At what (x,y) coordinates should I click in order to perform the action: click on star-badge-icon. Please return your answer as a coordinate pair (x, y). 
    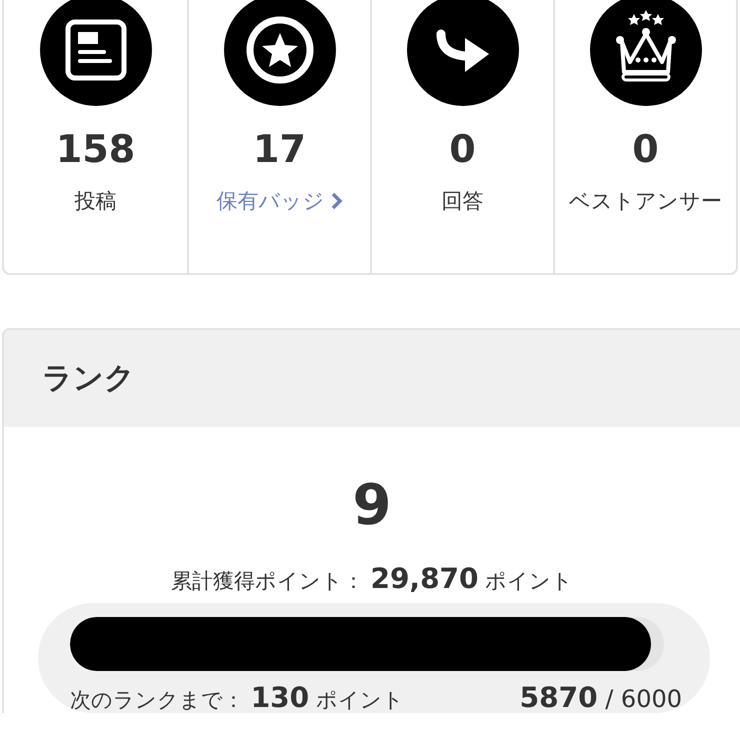
    Looking at the image, I should click on (280, 53).